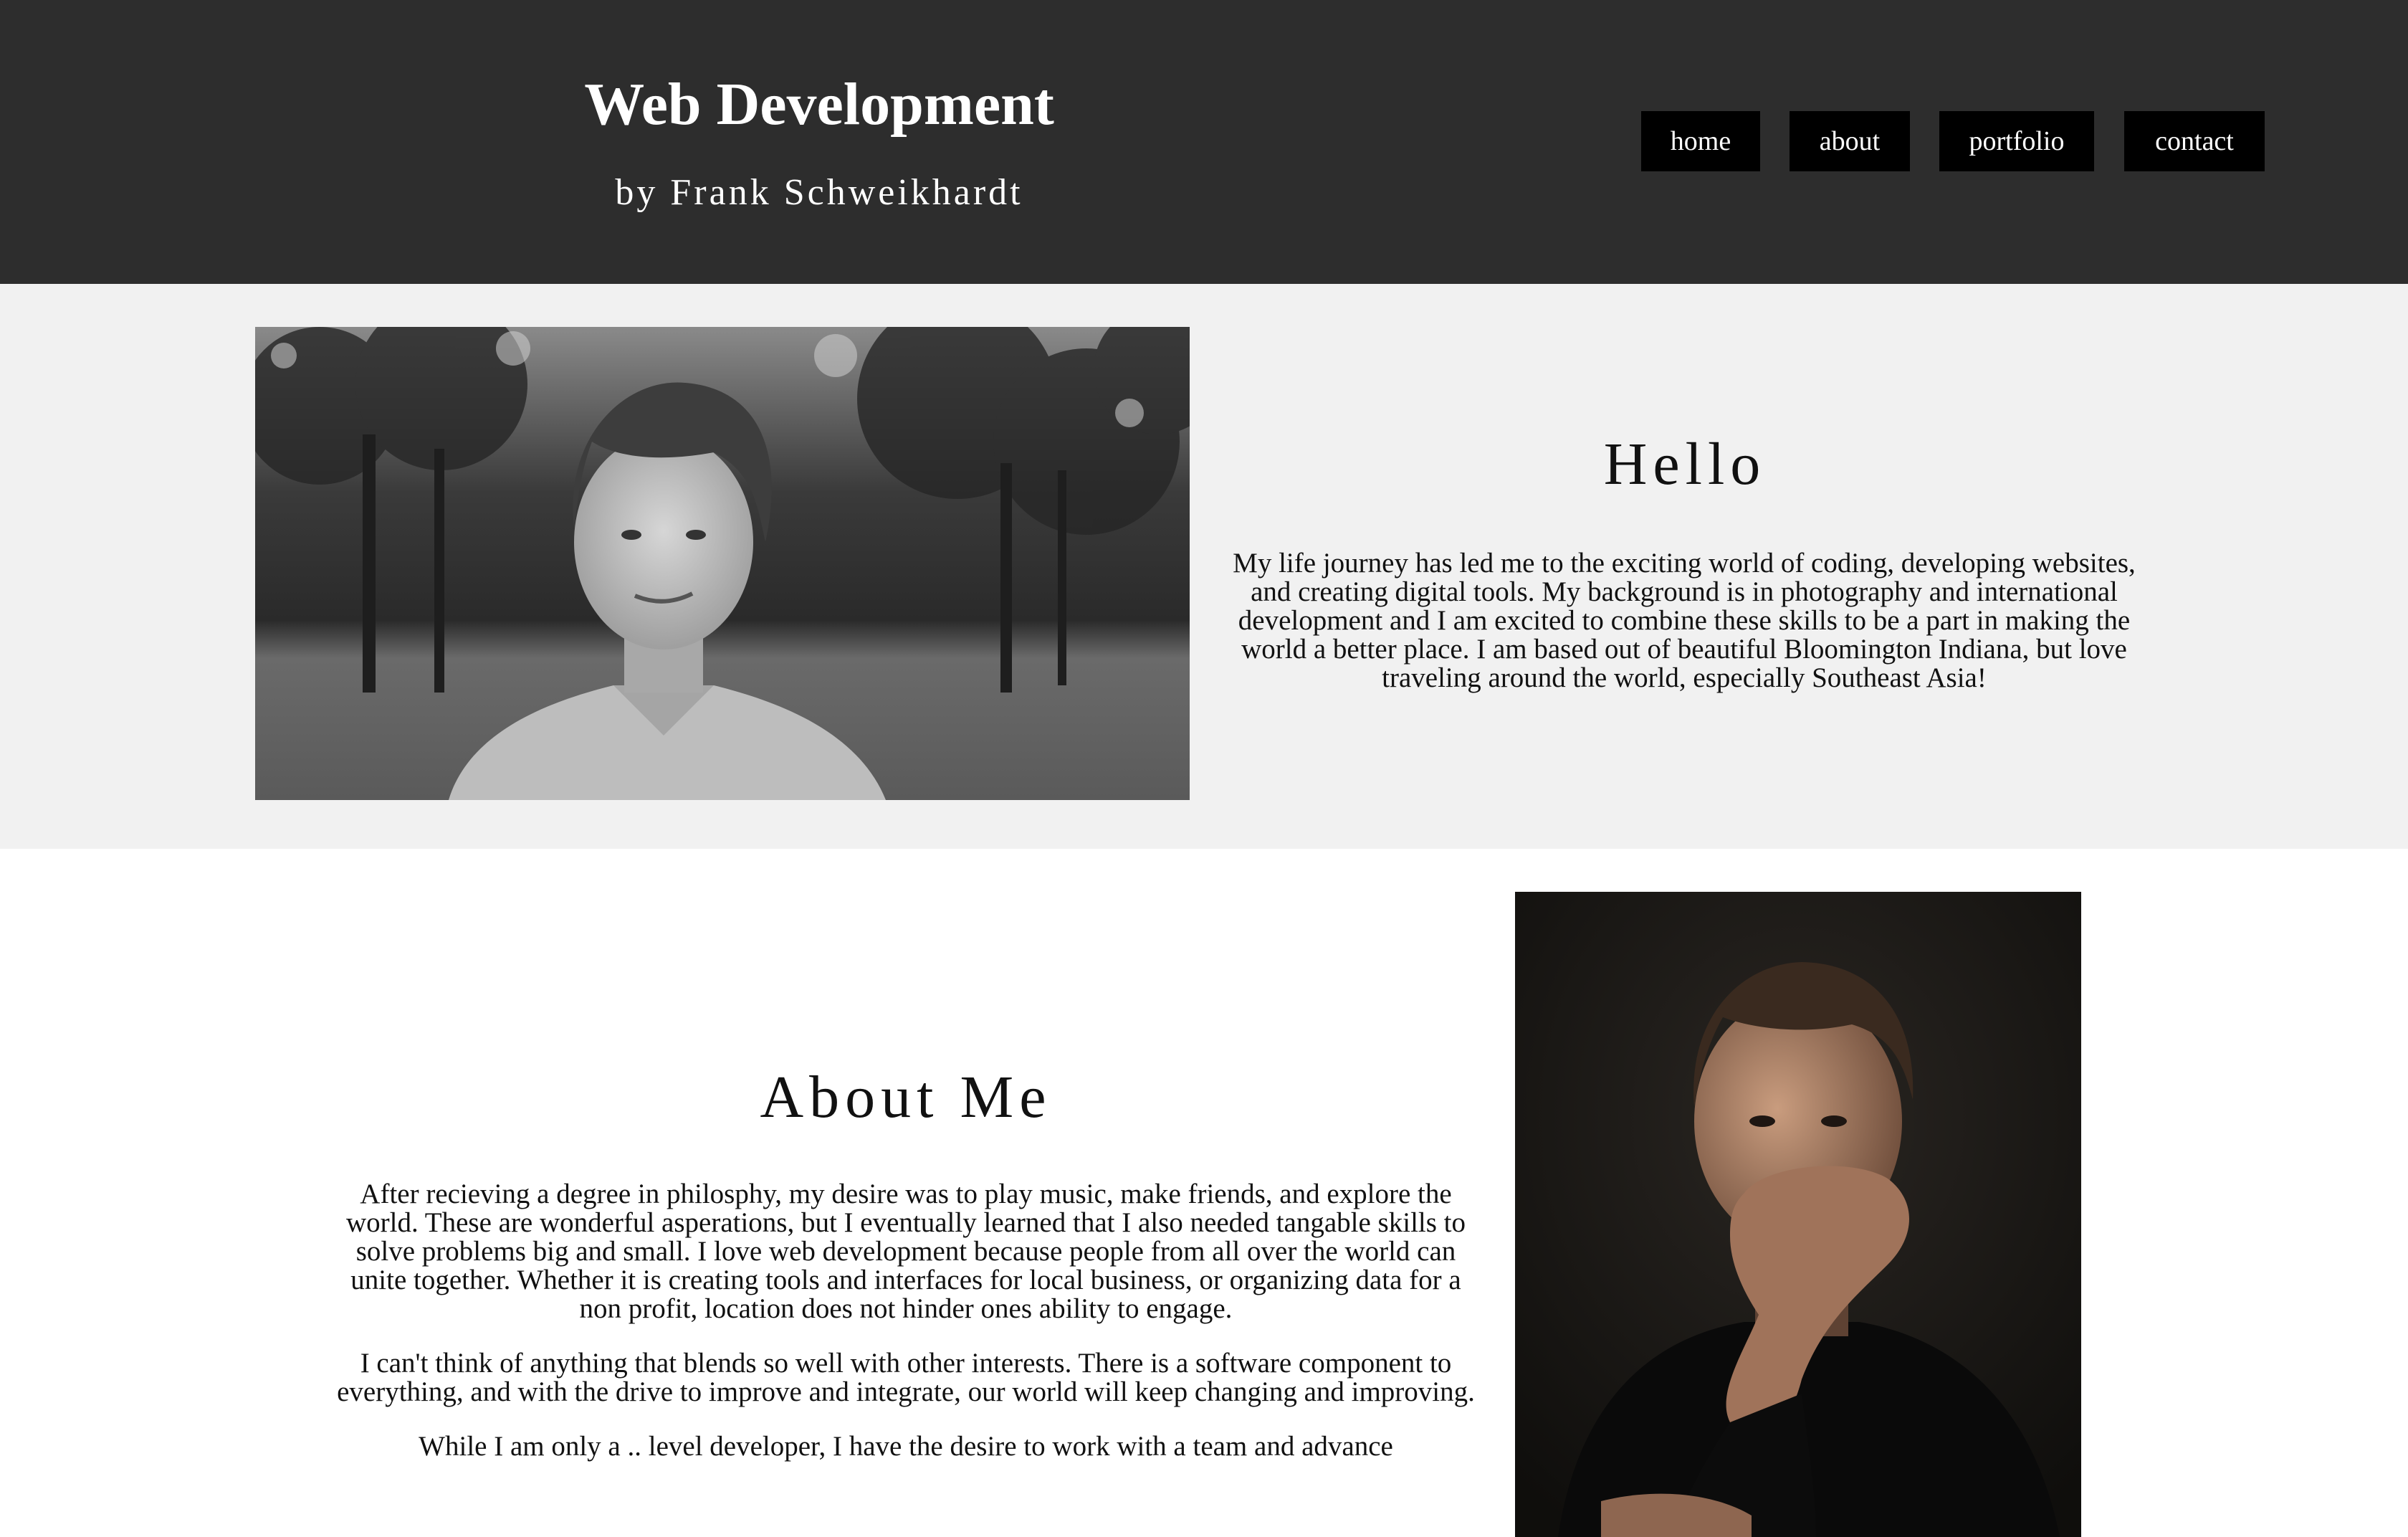  I want to click on portrait-photo-studio, so click(1798, 1214).